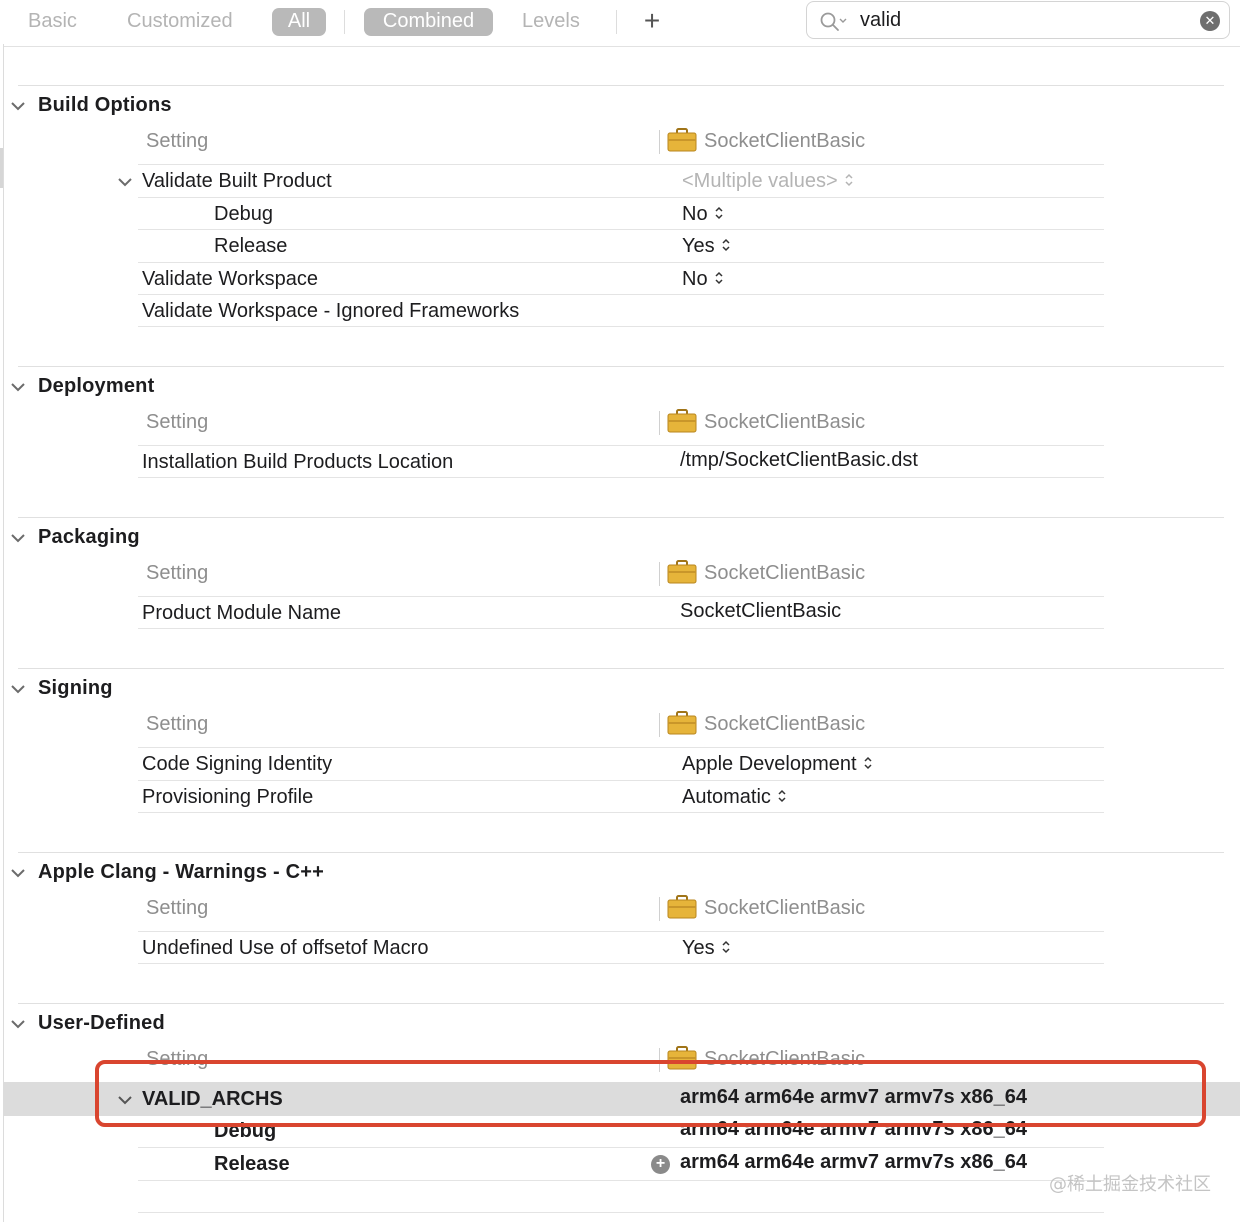  What do you see at coordinates (1018, 20) in the screenshot?
I see `search-field: valid ✕` at bounding box center [1018, 20].